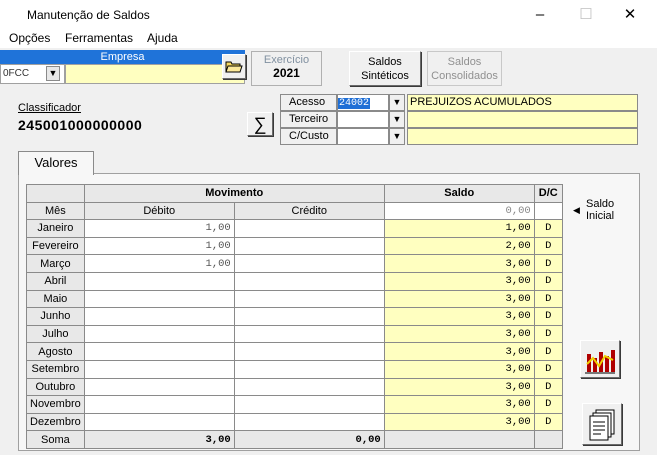 The height and width of the screenshot is (455, 657). Describe the element at coordinates (548, 211) in the screenshot. I see `dc-inicial-cell` at that location.